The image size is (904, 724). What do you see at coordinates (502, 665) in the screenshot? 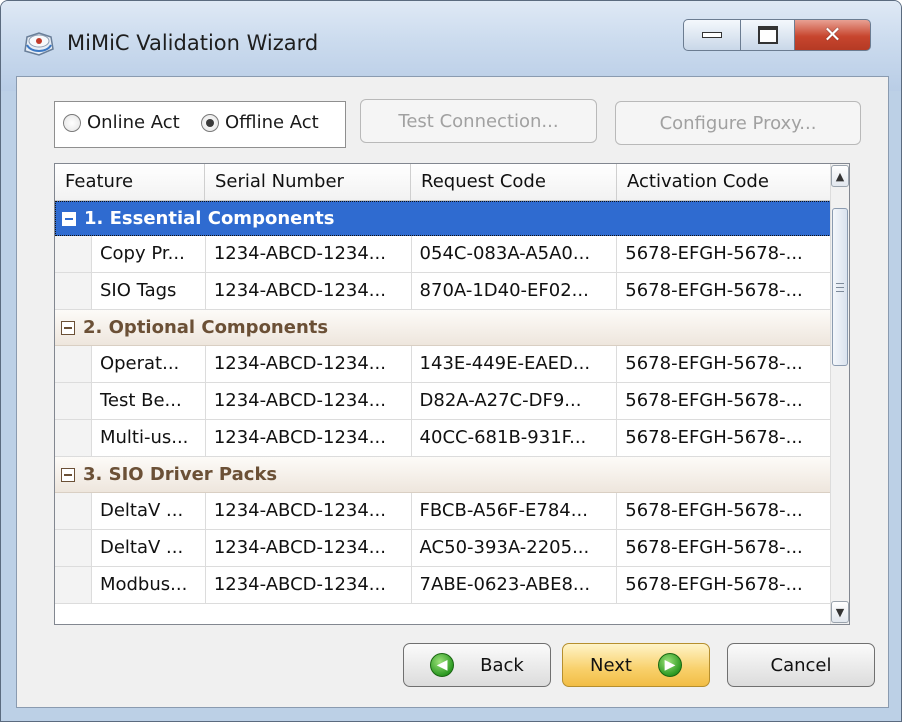
I see `back-label: Back` at bounding box center [502, 665].